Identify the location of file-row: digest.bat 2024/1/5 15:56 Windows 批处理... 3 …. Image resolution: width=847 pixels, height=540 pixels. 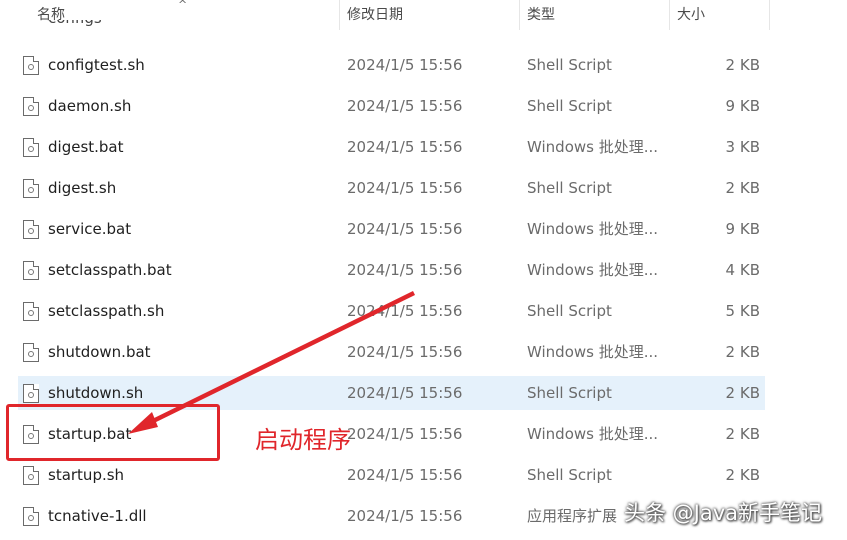
(391, 147).